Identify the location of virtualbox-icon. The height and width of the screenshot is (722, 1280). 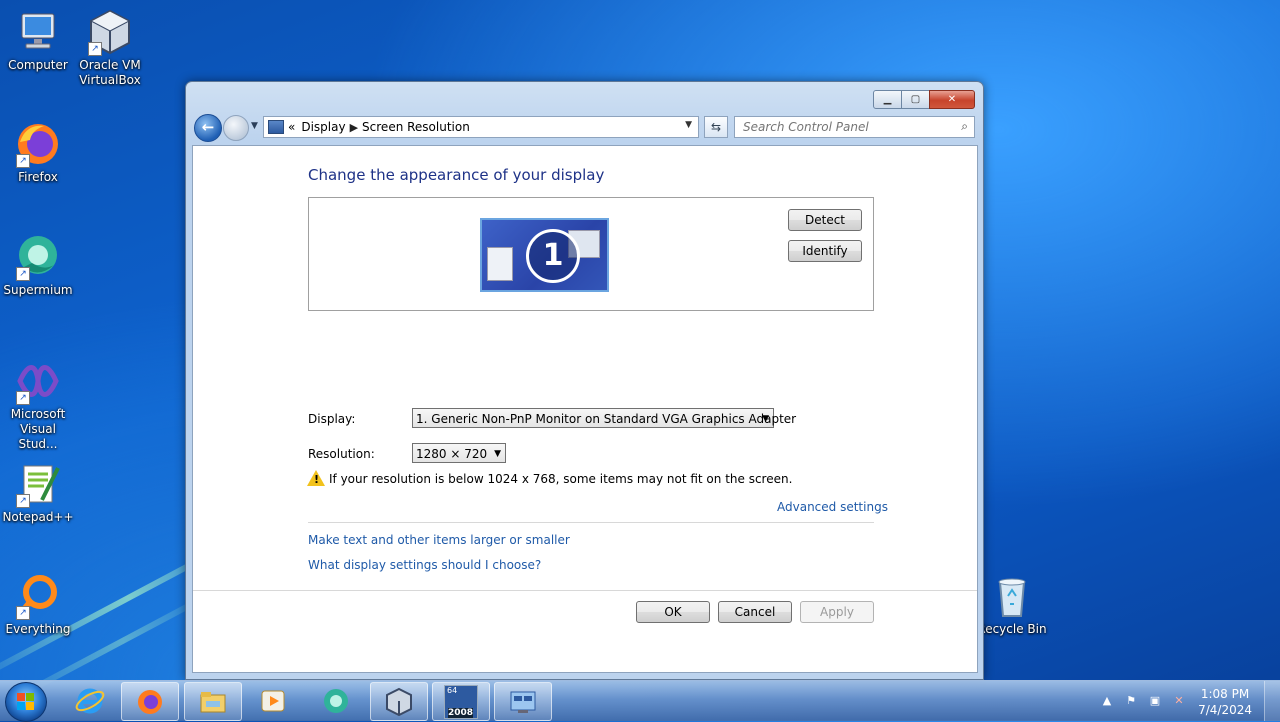
(399, 701).